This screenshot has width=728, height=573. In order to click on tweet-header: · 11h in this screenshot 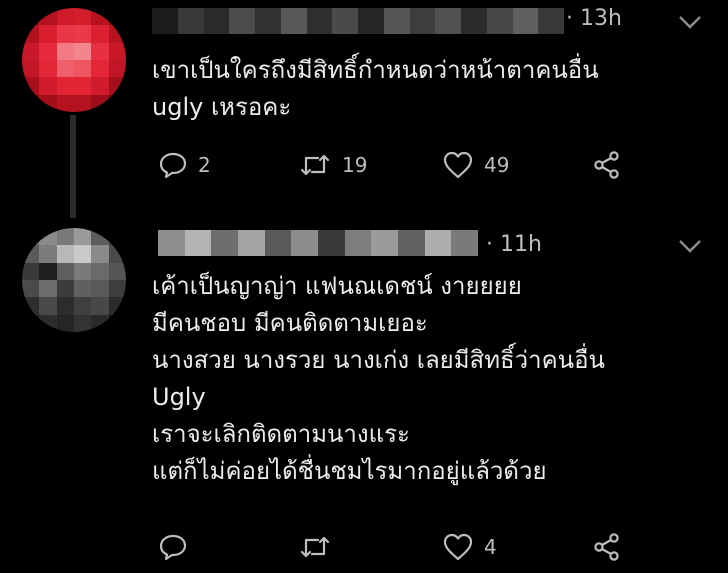, I will do `click(432, 245)`.